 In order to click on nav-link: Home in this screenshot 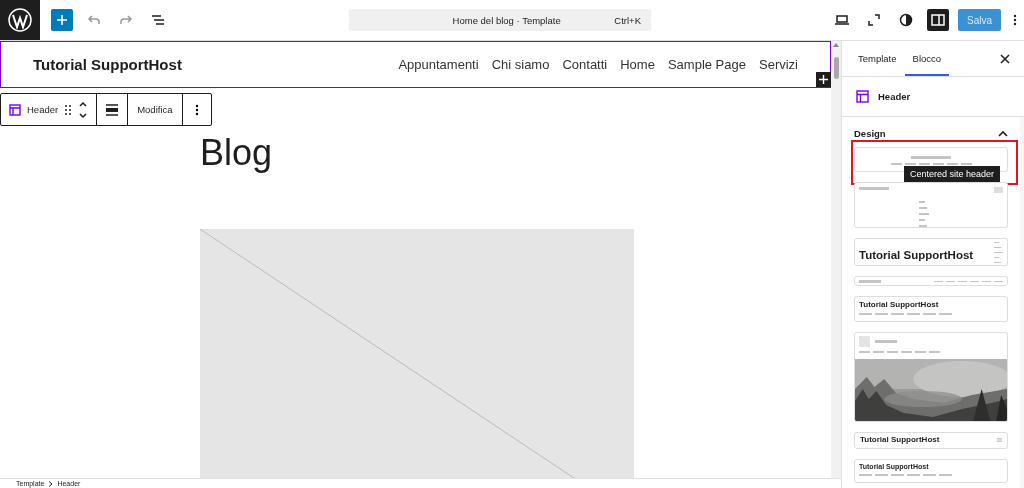, I will do `click(637, 64)`.